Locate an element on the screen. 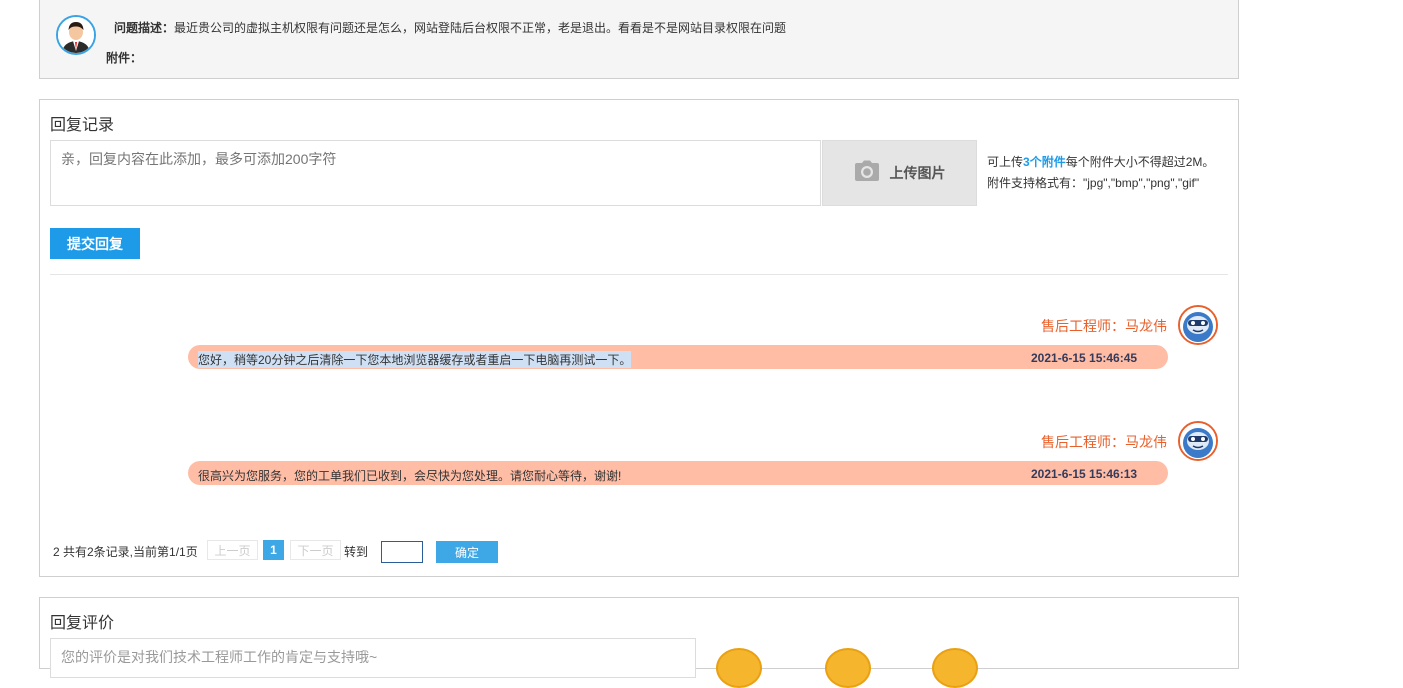  upload-image-button: 上传图片 is located at coordinates (899, 173).